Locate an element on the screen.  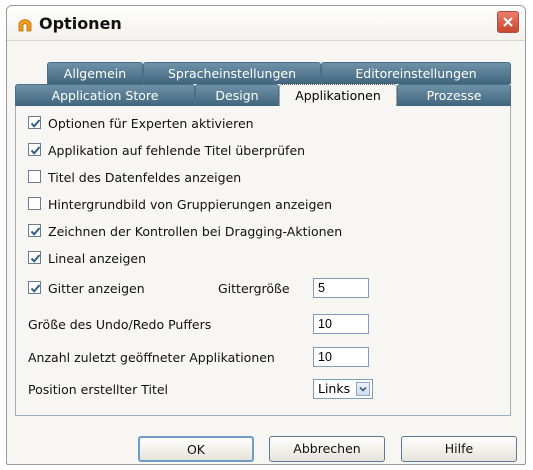
check-titles-checkbox is located at coordinates (34, 149).